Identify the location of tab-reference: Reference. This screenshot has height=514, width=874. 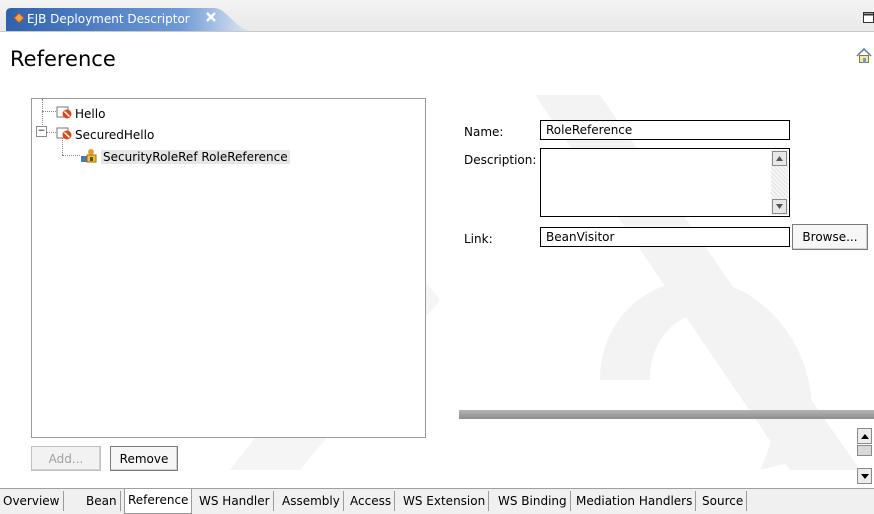
(158, 501).